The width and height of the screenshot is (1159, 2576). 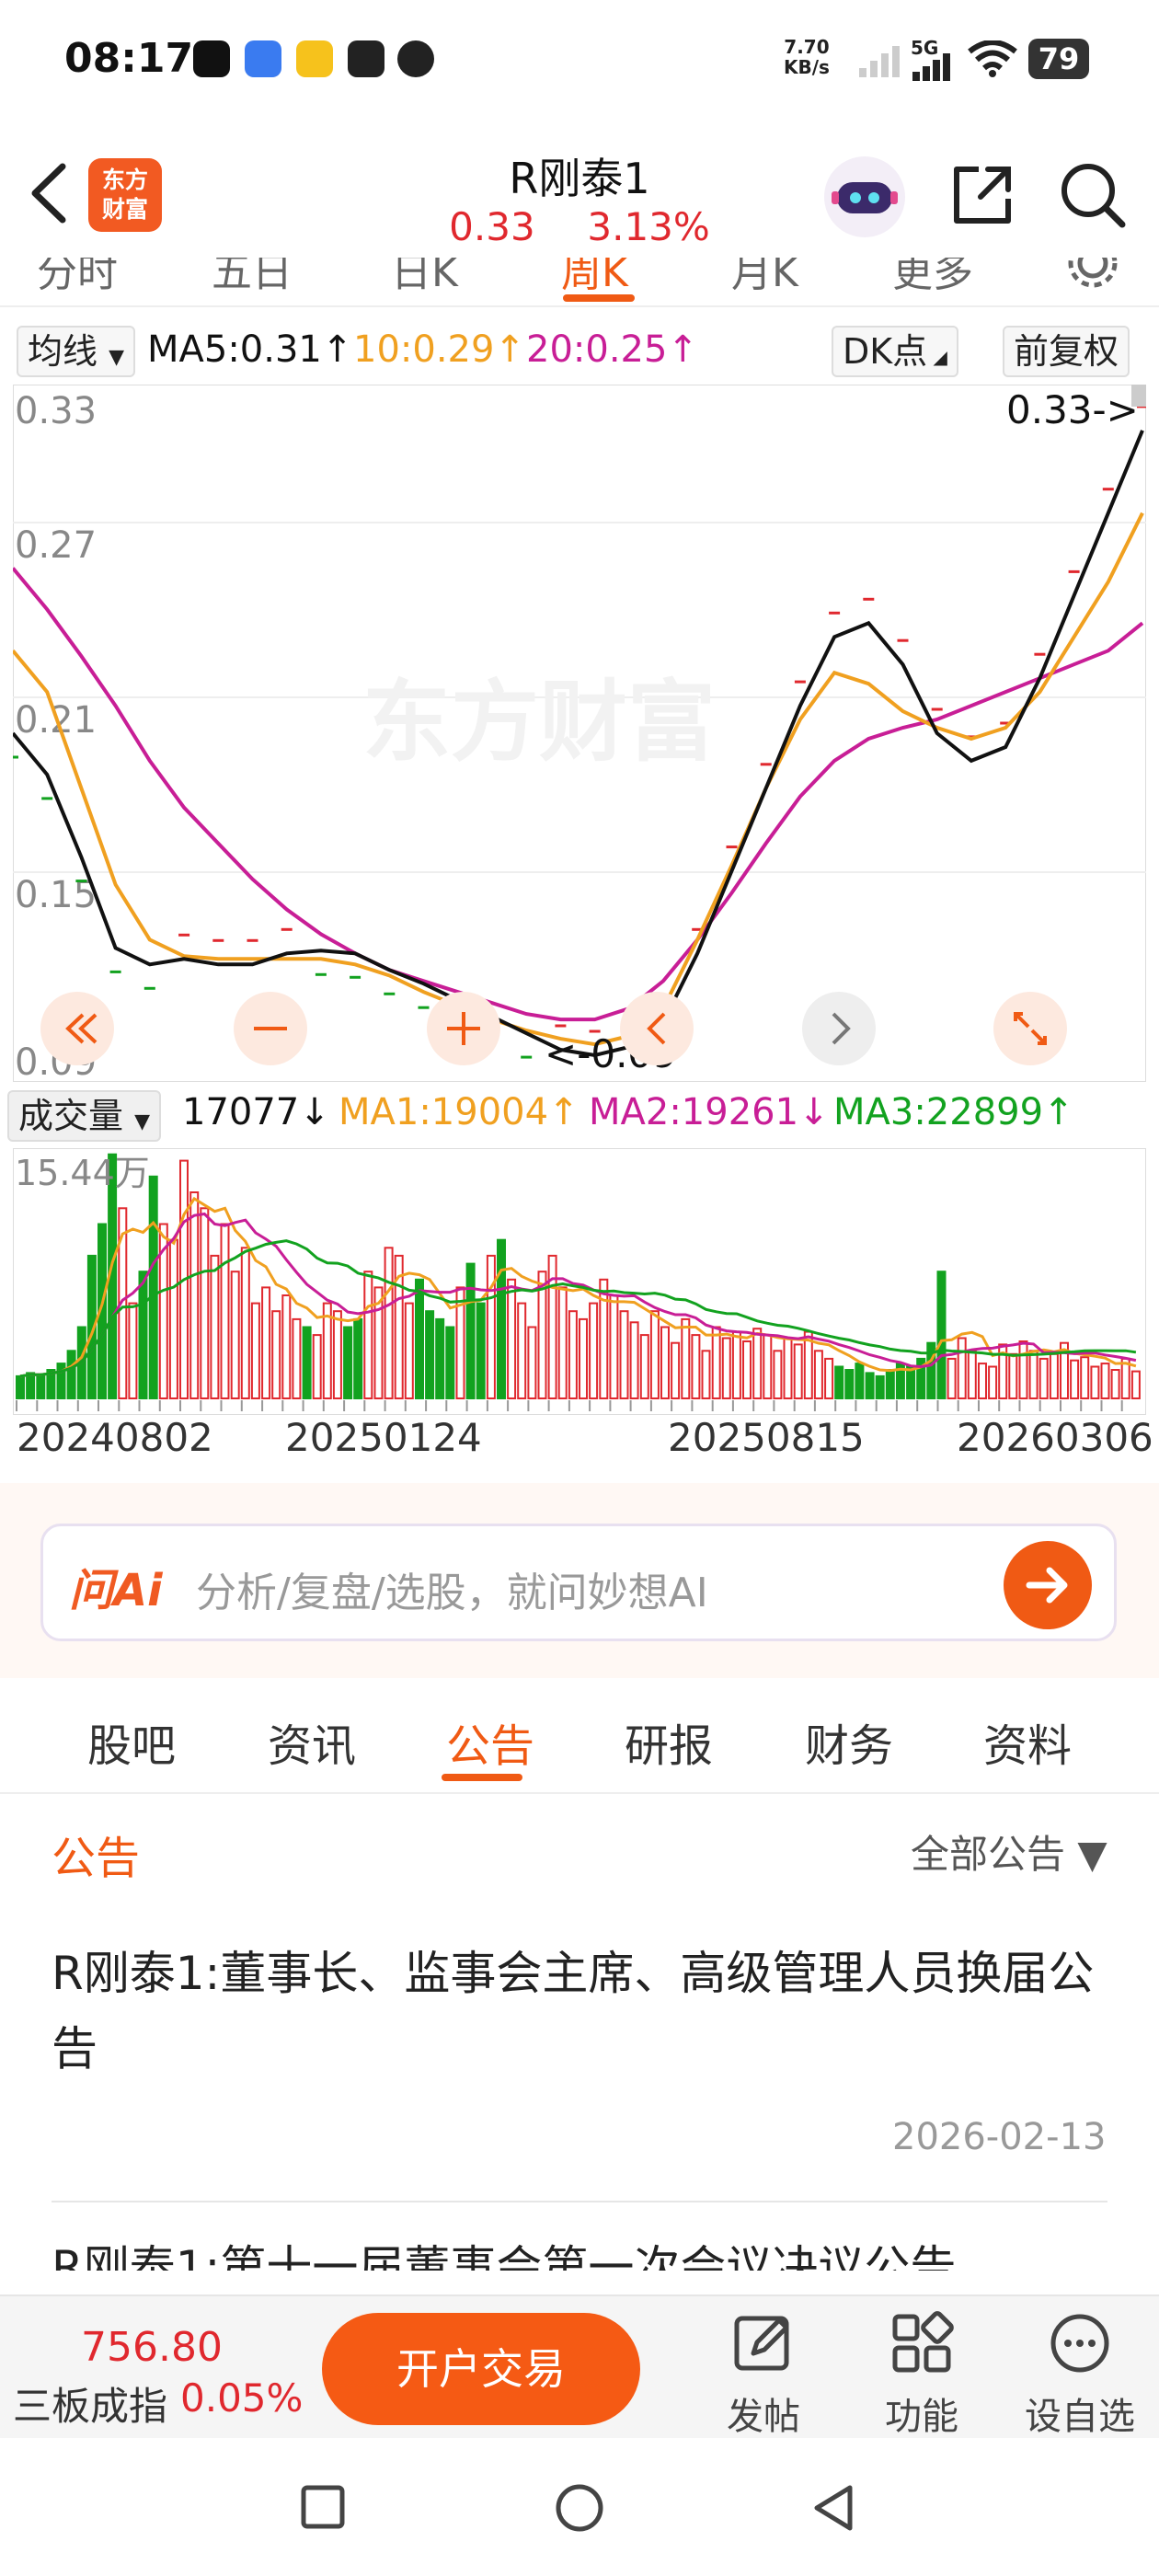 I want to click on back-nav-icon, so click(x=833, y=2508).